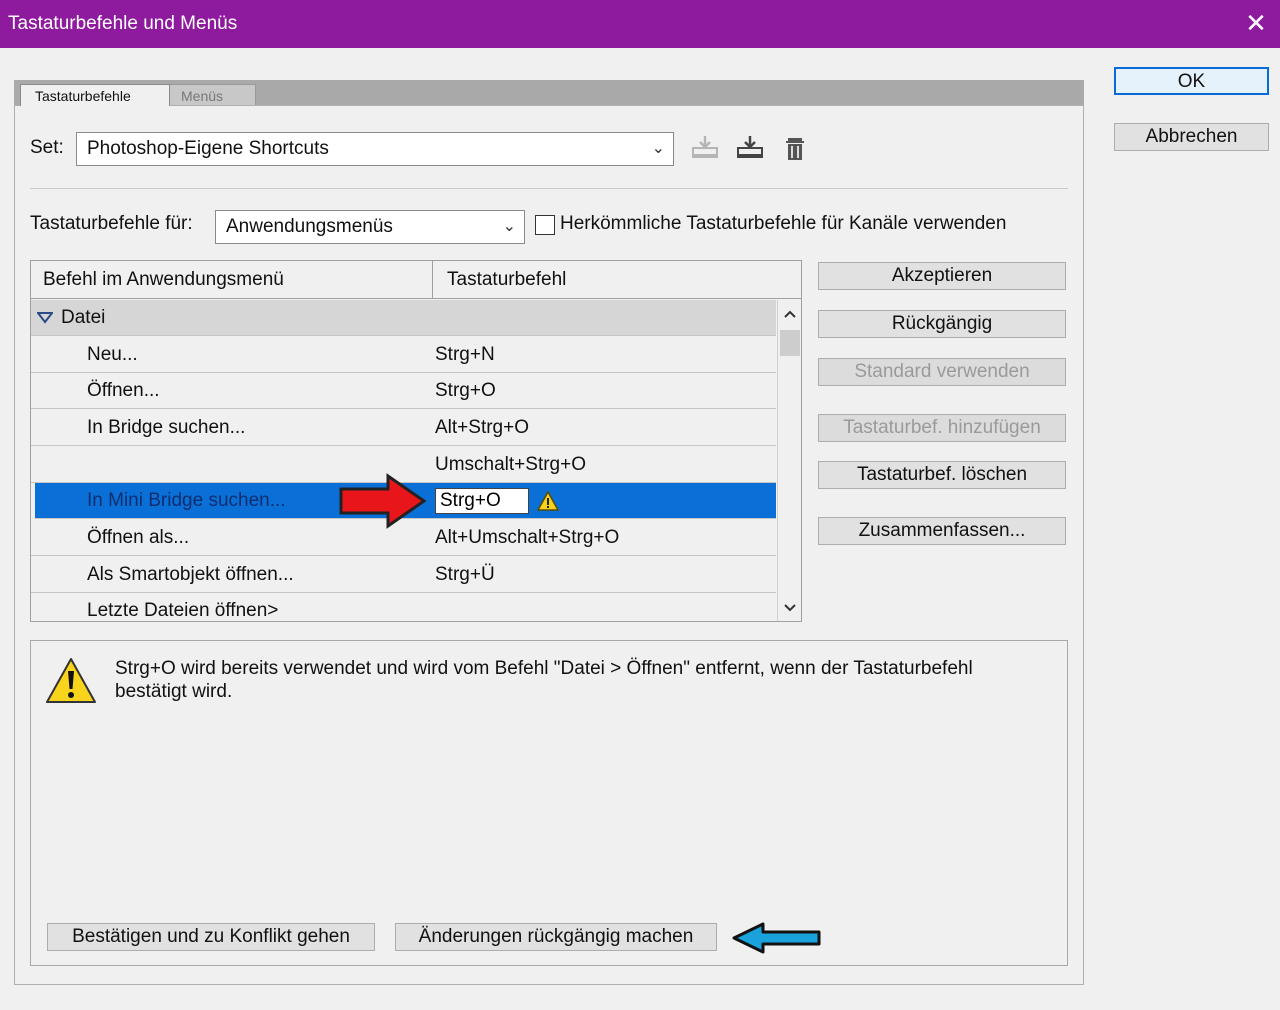 This screenshot has width=1280, height=1010. Describe the element at coordinates (309, 226) in the screenshot. I see `shortcuts-for-value: Anwendungsmenüs` at that location.